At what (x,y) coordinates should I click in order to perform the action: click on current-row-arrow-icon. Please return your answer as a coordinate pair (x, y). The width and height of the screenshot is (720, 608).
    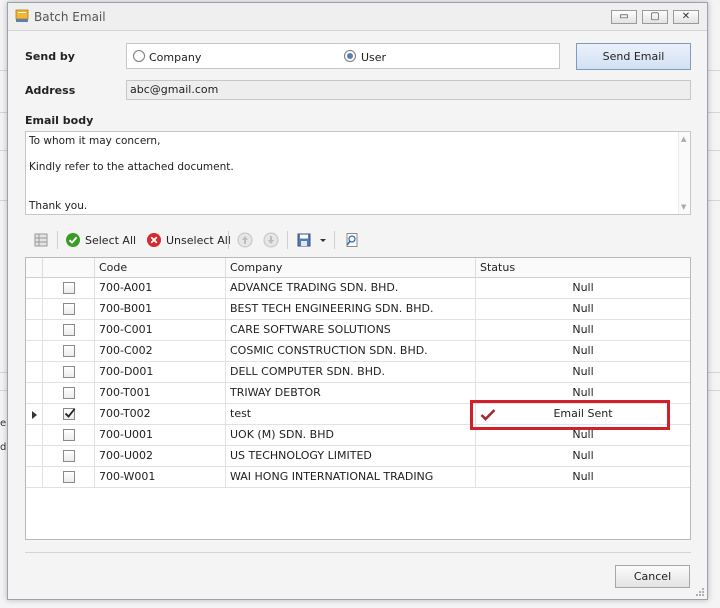
    Looking at the image, I should click on (34, 415).